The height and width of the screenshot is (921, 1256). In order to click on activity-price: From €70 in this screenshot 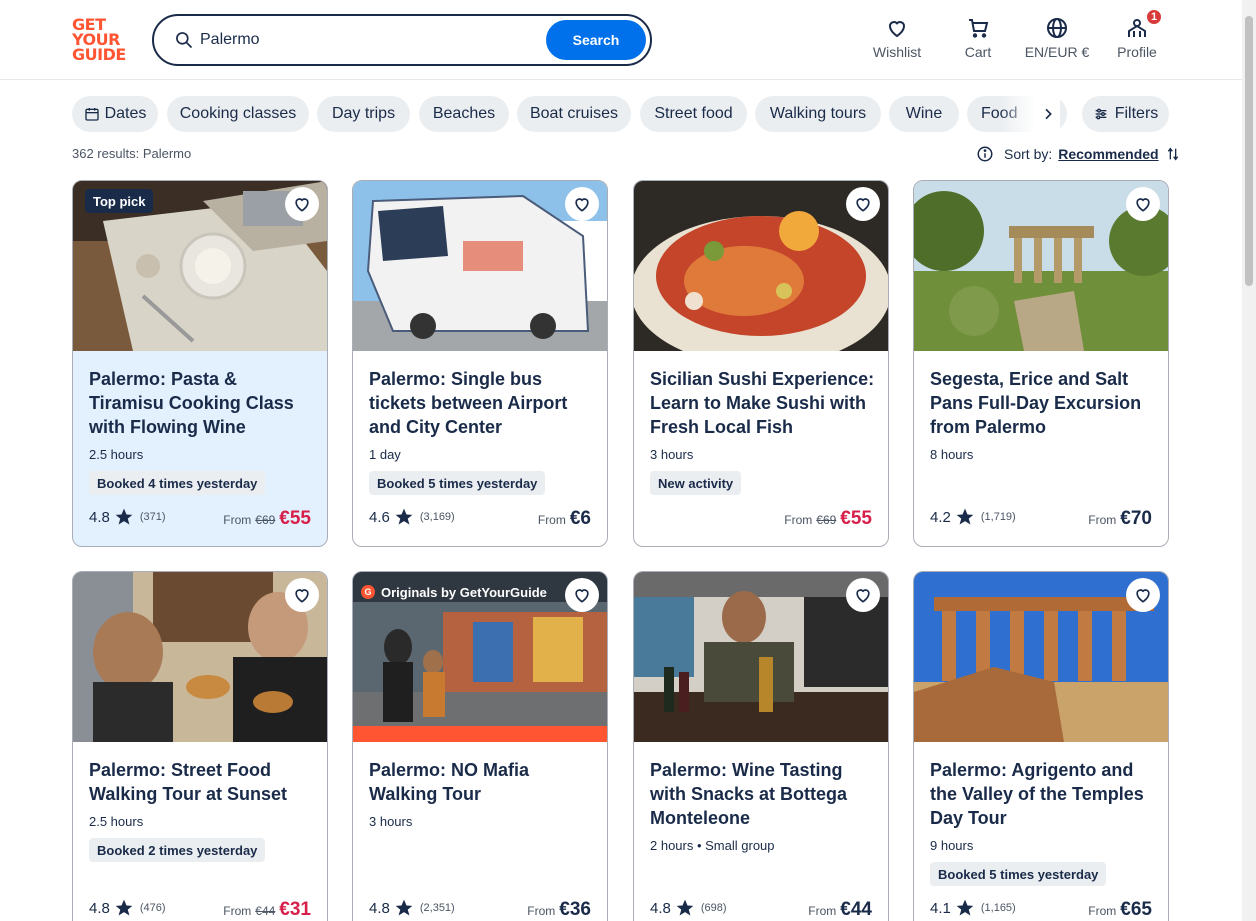, I will do `click(1120, 518)`.